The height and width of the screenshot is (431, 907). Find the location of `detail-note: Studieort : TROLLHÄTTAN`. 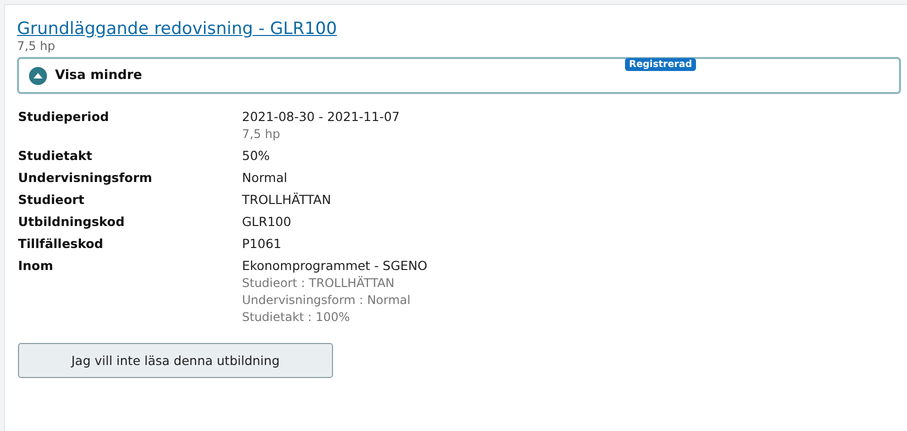

detail-note: Studieort : TROLLHÄTTAN is located at coordinates (319, 283).